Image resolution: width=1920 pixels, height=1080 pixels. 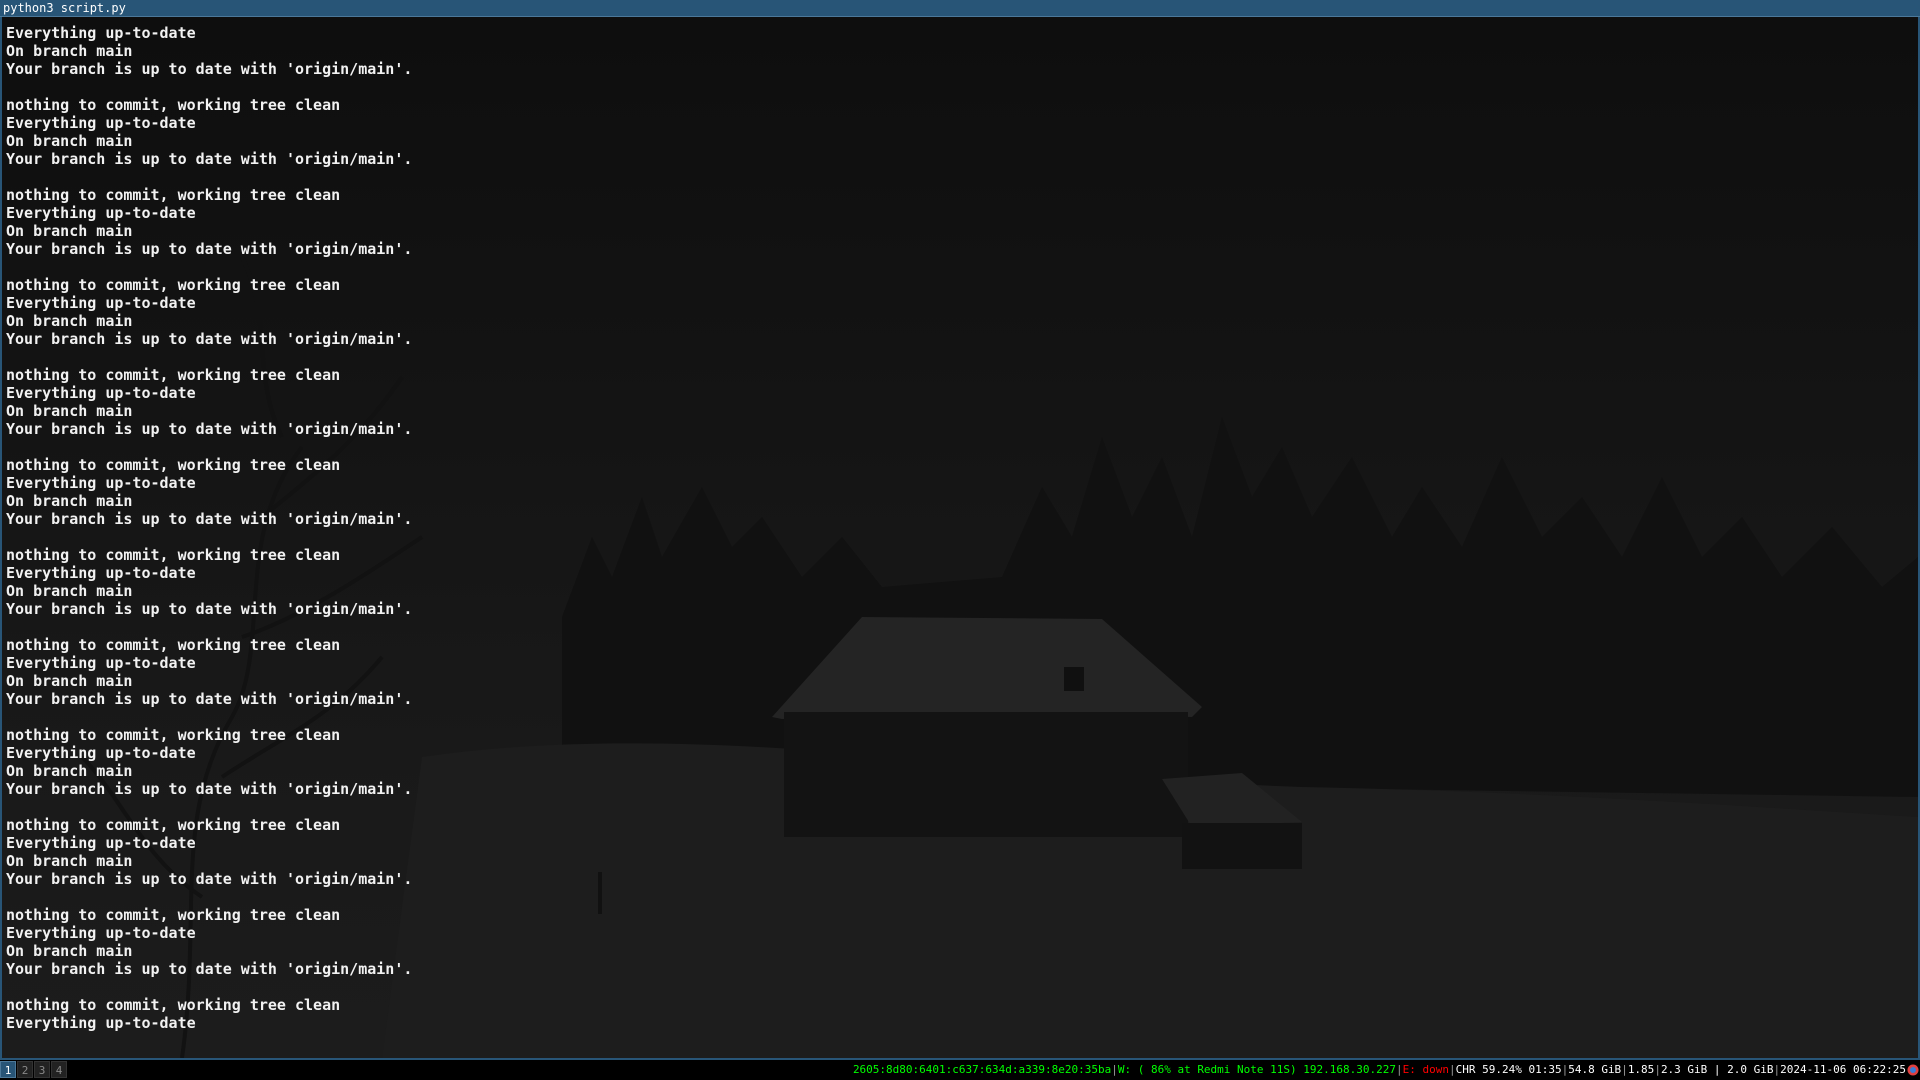 What do you see at coordinates (1717, 1069) in the screenshot?
I see `memory-status: 2.3 GiB | 2.0 GiB` at bounding box center [1717, 1069].